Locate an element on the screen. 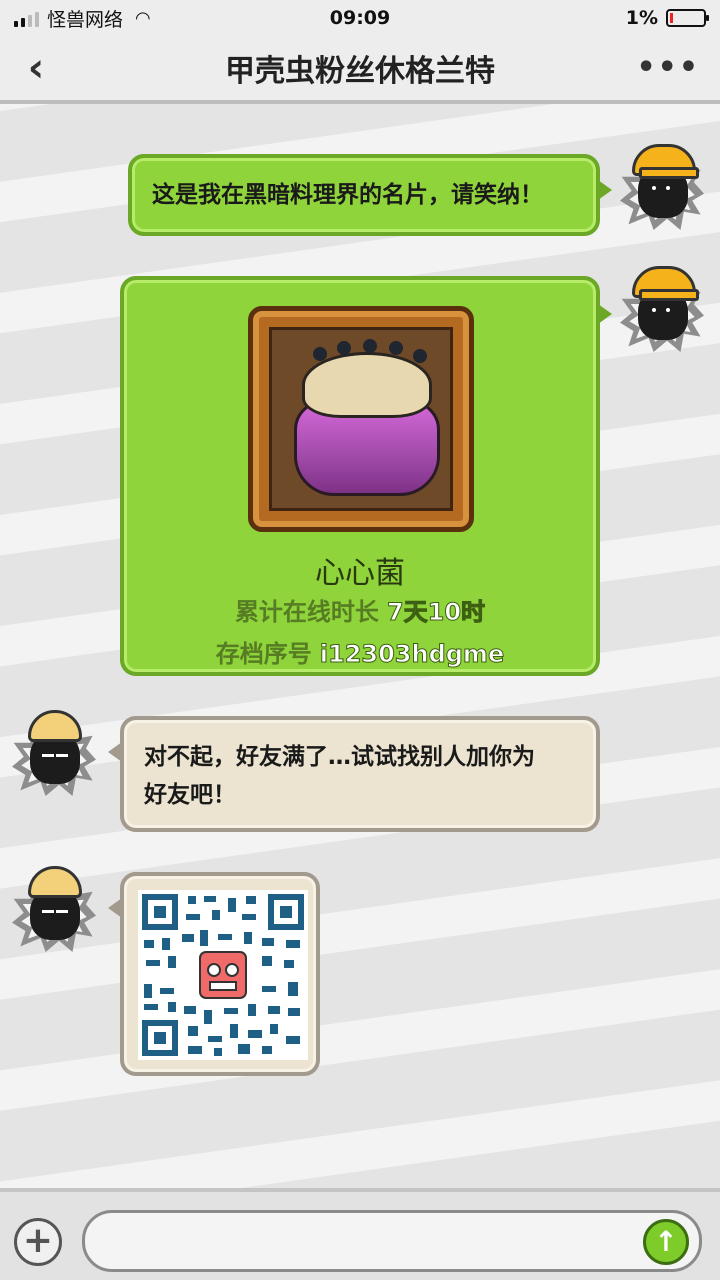 The width and height of the screenshot is (720, 1280). card-character-name: 心心菌 is located at coordinates (360, 573).